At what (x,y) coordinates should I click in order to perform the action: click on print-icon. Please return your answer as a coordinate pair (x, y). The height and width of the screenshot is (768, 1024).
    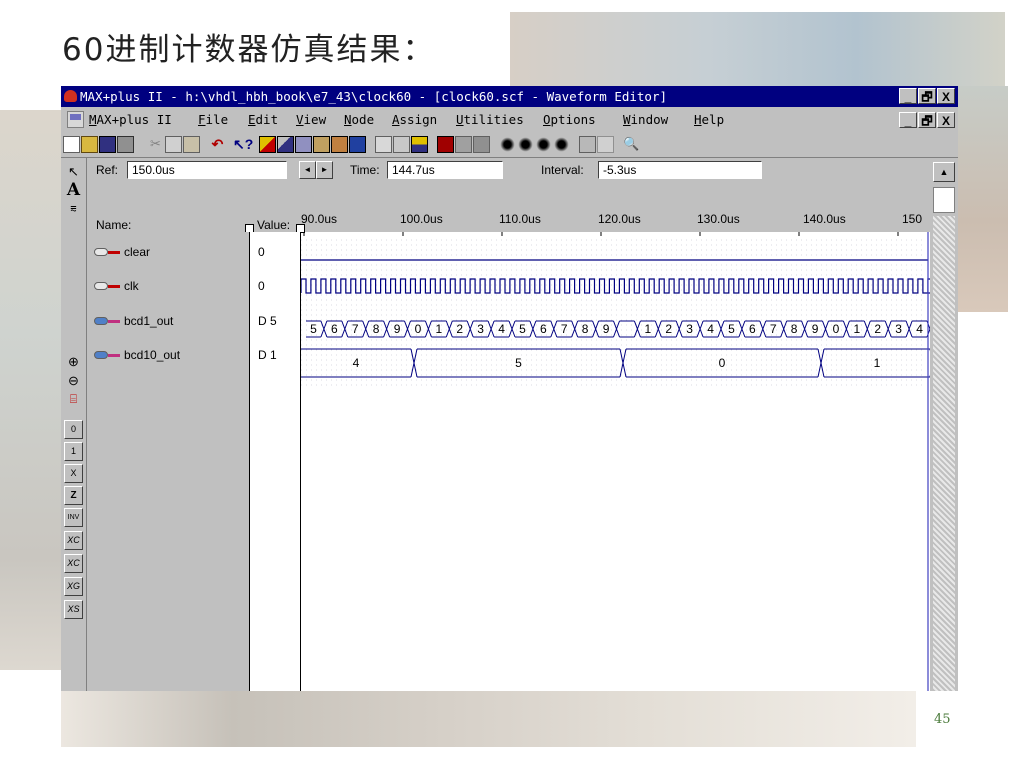
    Looking at the image, I should click on (125, 144).